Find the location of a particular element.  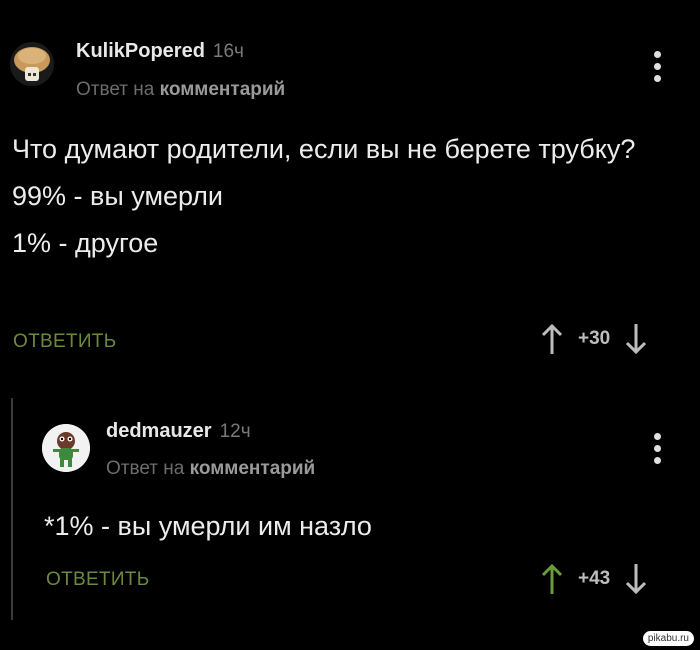

author-name: KulikPopered is located at coordinates (140, 51).